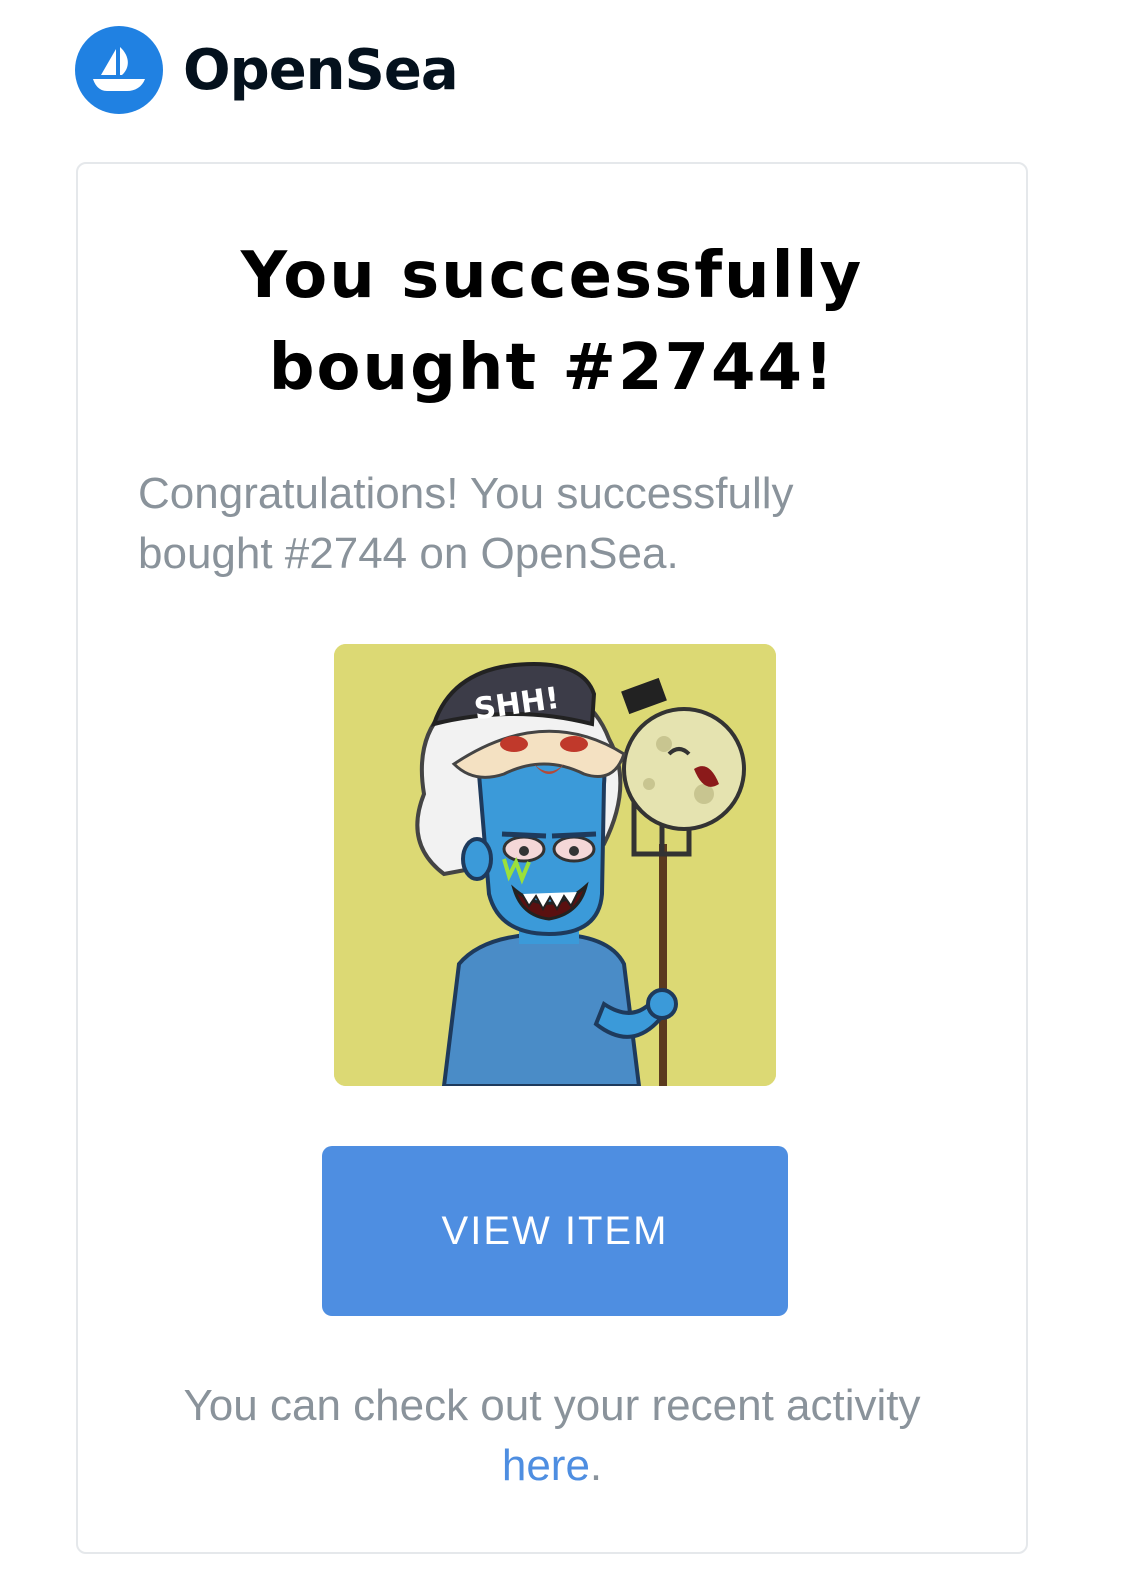 This screenshot has height=1593, width=1125. Describe the element at coordinates (596, 1465) in the screenshot. I see `footer-period: .` at that location.